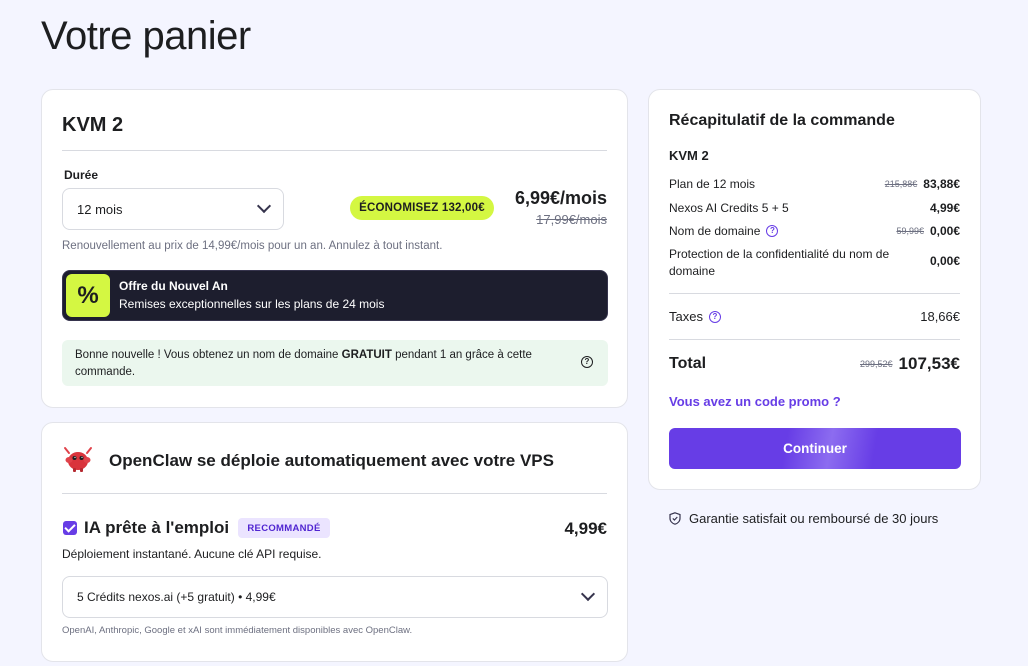 The width and height of the screenshot is (1028, 666). What do you see at coordinates (585, 528) in the screenshot?
I see `ai-price: 4,99€` at bounding box center [585, 528].